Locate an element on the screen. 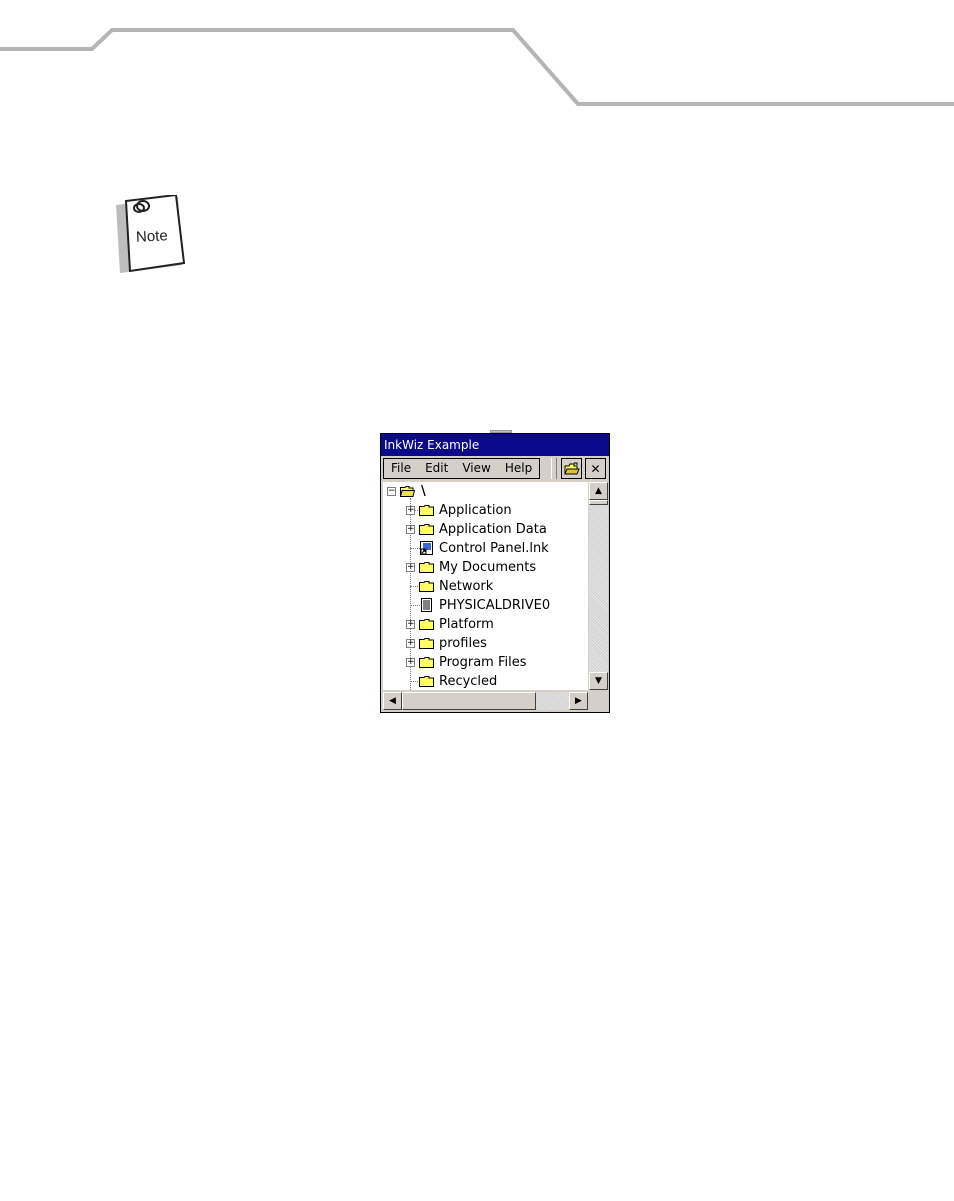 The height and width of the screenshot is (1201, 954). close-button: ✕ is located at coordinates (595, 468).